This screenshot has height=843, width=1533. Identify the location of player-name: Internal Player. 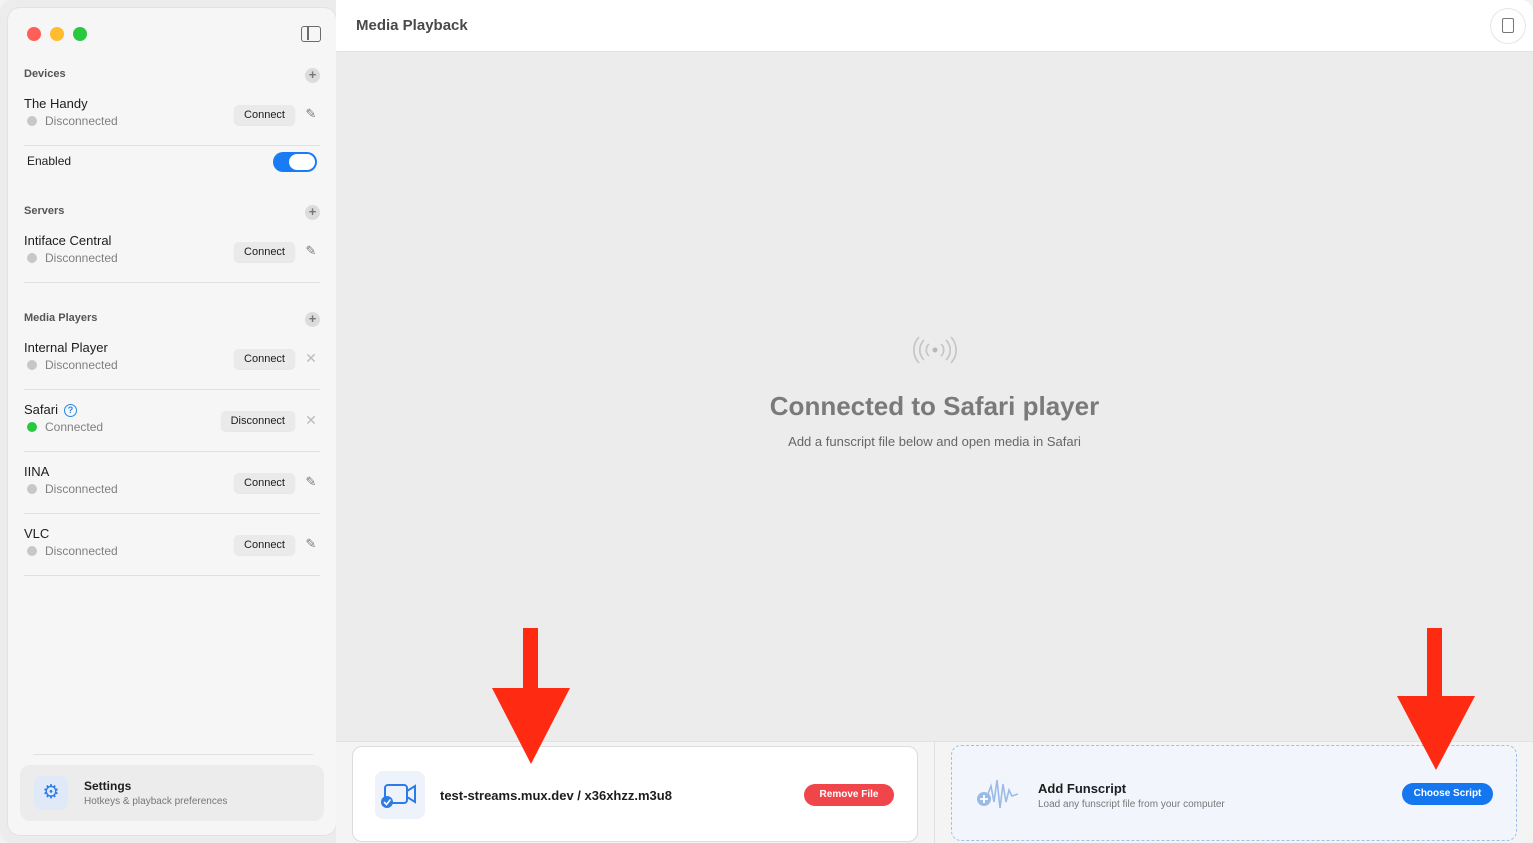
(66, 347).